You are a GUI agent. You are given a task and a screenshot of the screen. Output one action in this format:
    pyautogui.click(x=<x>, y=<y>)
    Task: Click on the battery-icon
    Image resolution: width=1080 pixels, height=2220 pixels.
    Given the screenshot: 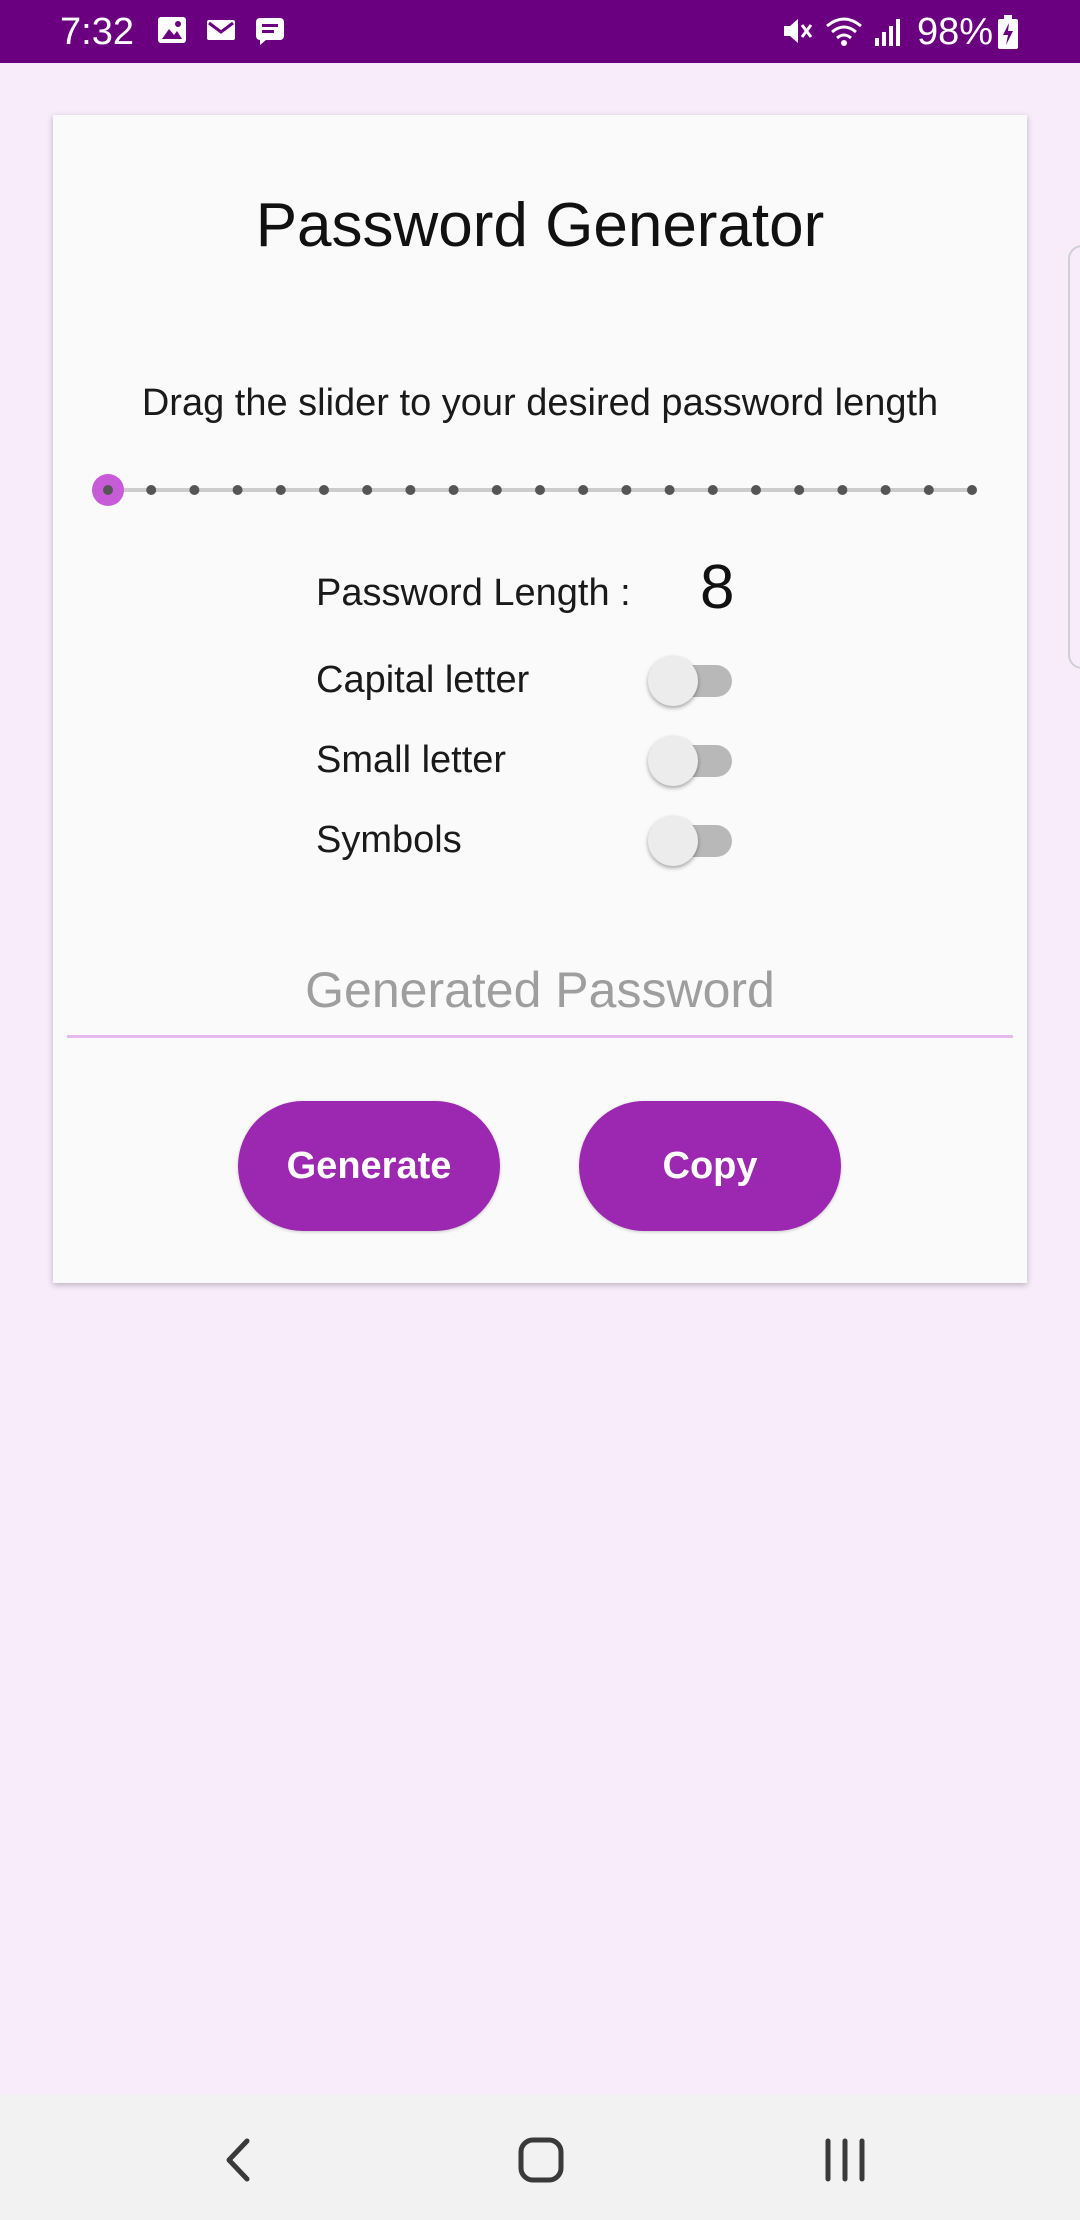 What is the action you would take?
    pyautogui.click(x=1008, y=34)
    